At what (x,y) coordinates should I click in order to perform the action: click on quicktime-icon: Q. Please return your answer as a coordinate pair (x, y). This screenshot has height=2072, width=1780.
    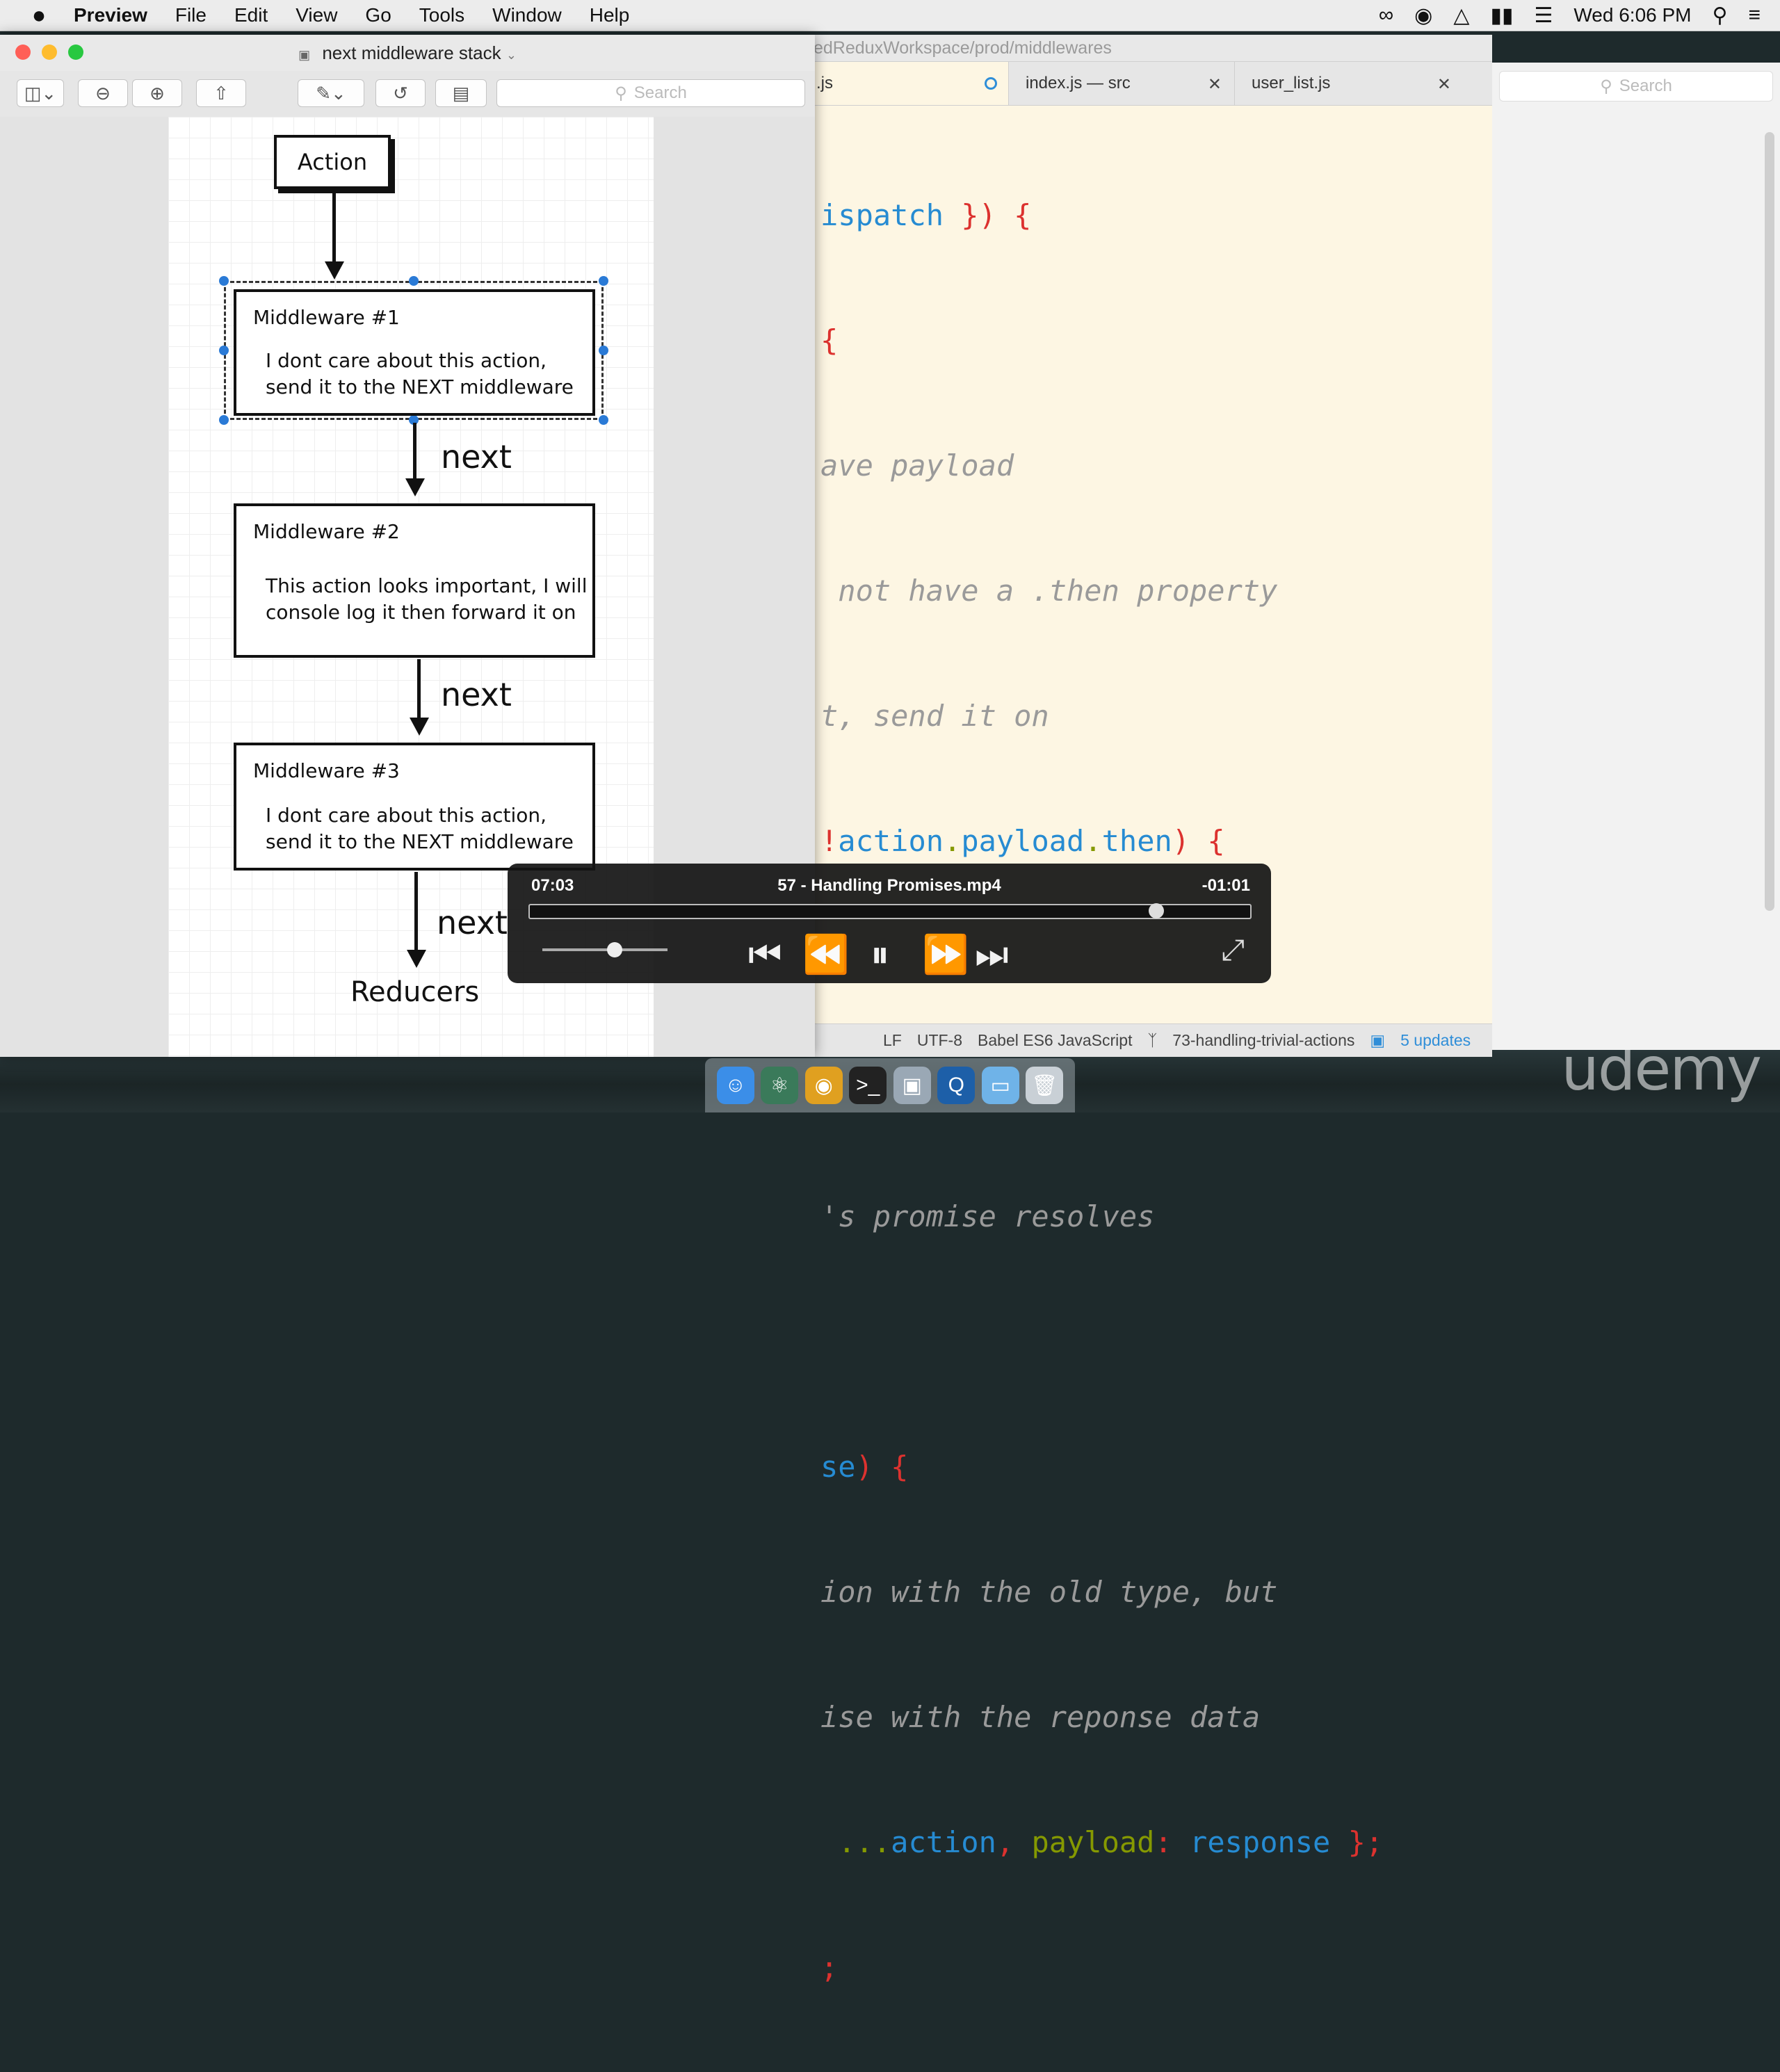
    Looking at the image, I should click on (956, 1085).